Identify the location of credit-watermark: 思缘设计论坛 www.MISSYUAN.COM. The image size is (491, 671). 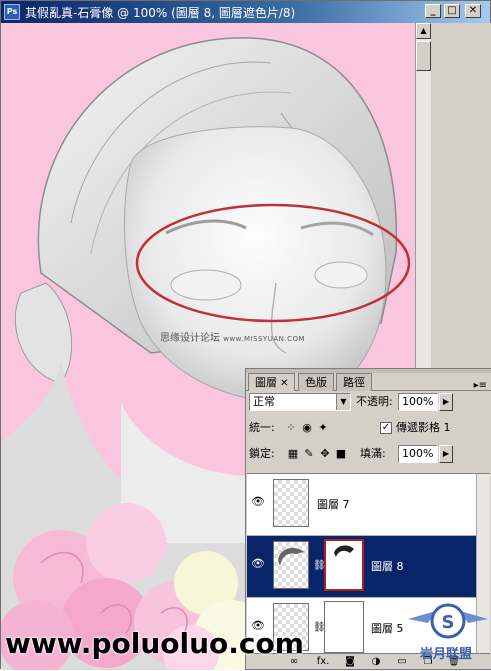
(232, 336).